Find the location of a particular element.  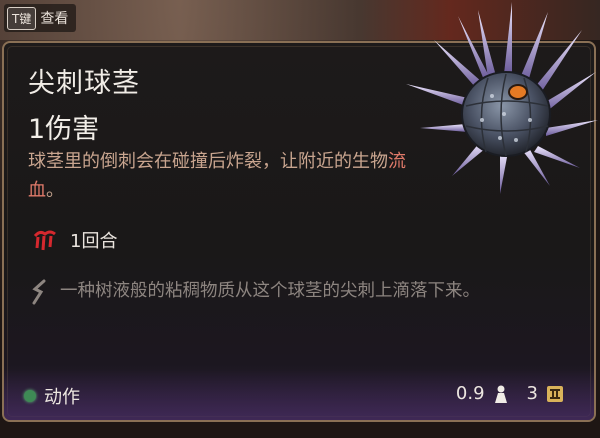

description-text: 球茎里的倒刺会在碰撞后炸裂，让附近的生物 is located at coordinates (208, 161).